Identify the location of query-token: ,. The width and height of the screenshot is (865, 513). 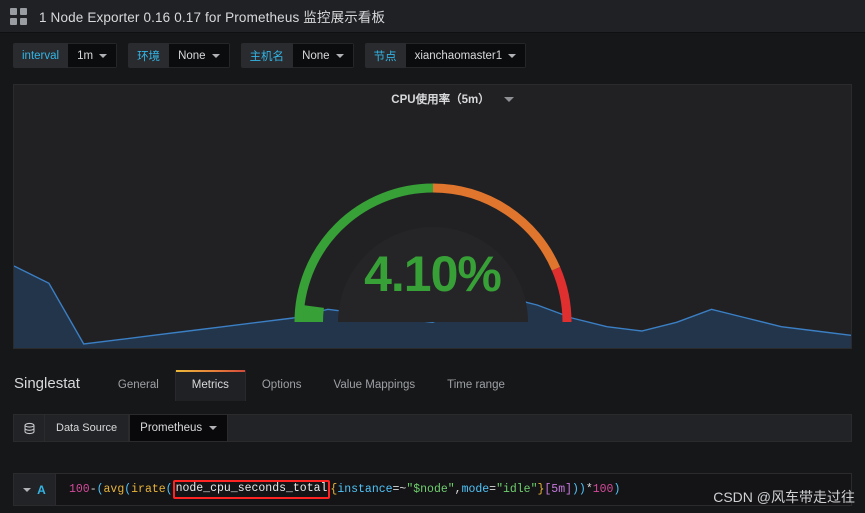
(458, 489).